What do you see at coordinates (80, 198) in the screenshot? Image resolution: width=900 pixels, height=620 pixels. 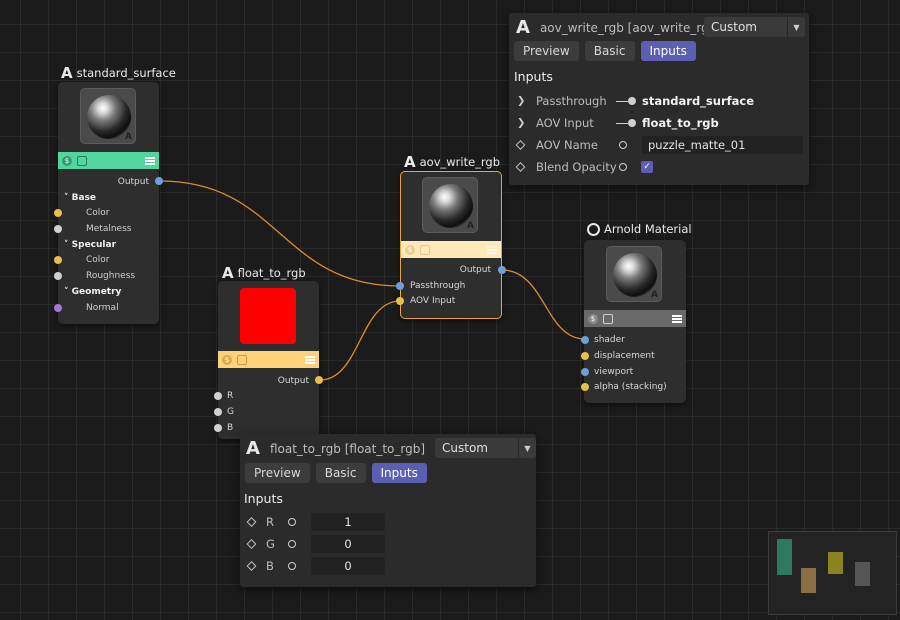 I see `section-base: ˅ Base` at bounding box center [80, 198].